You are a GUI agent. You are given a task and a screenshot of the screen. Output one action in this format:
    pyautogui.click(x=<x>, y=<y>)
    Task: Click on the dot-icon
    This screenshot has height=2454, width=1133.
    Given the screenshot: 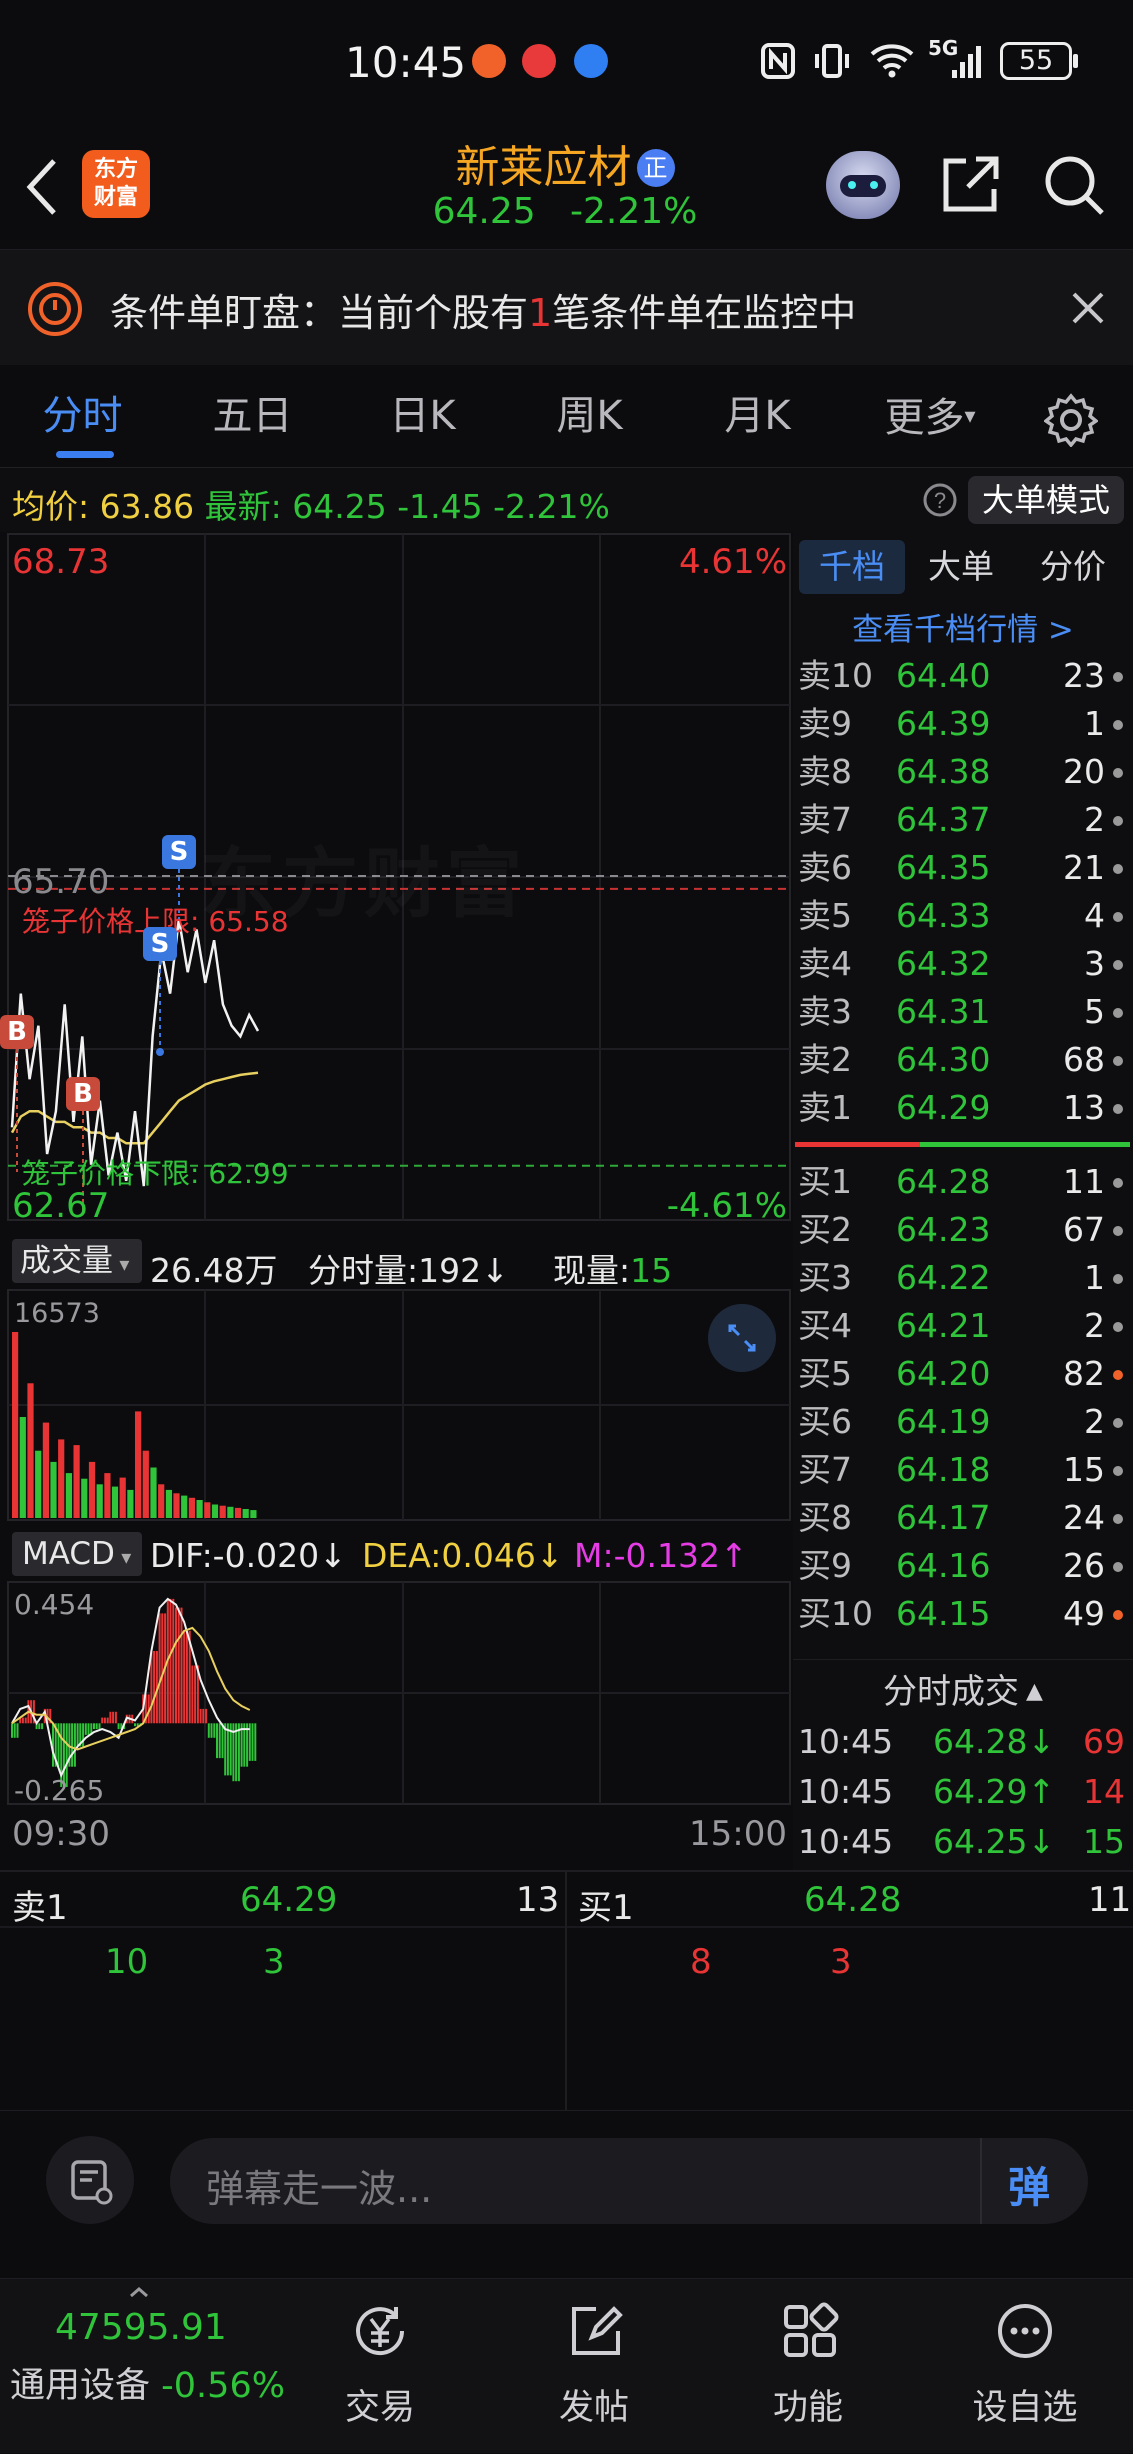 What is the action you would take?
    pyautogui.click(x=1118, y=1471)
    